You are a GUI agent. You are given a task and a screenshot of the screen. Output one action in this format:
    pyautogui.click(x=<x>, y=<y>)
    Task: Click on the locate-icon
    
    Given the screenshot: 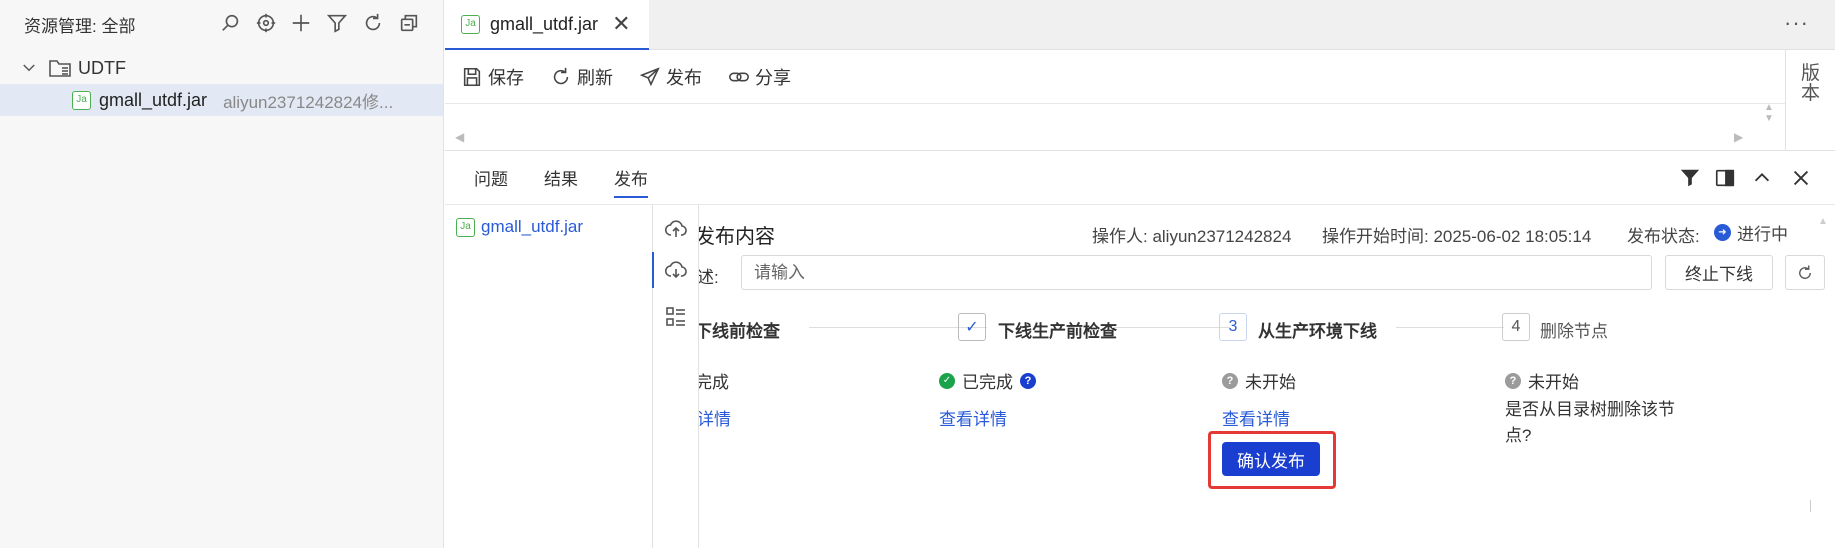 What is the action you would take?
    pyautogui.click(x=266, y=23)
    